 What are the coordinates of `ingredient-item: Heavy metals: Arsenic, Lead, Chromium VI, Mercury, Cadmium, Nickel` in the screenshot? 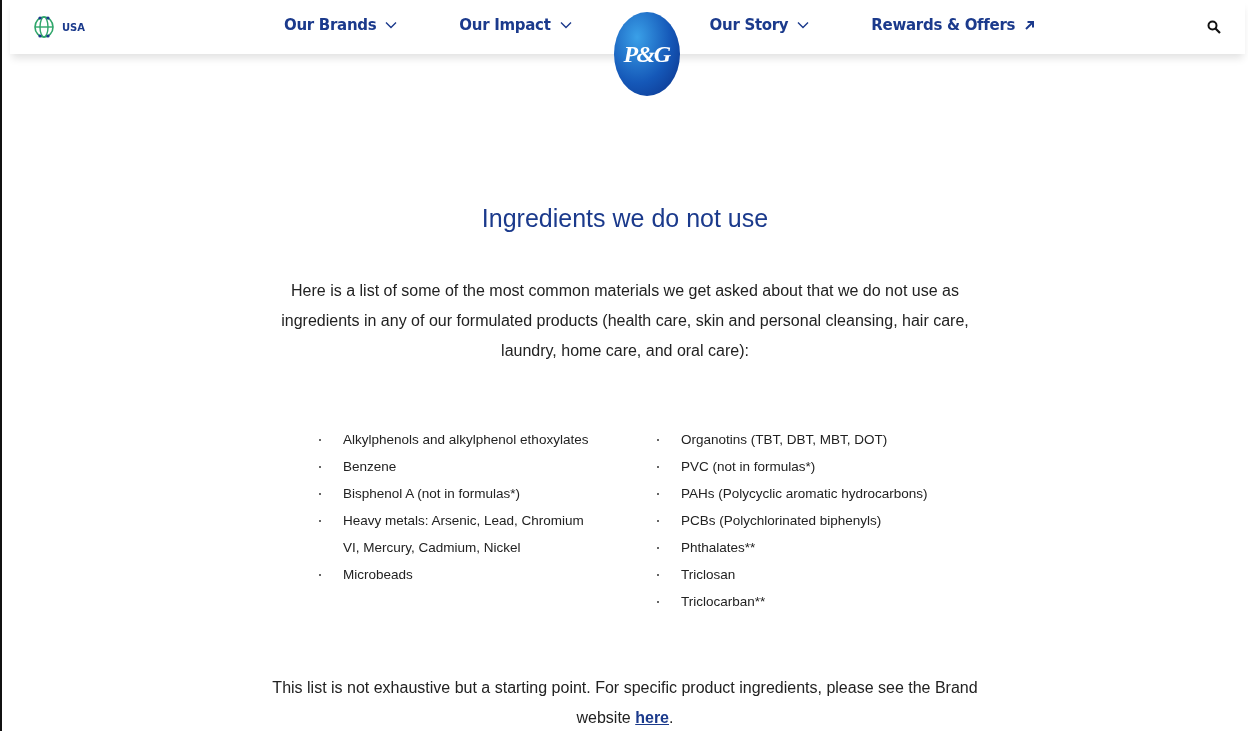 It's located at (464, 534).